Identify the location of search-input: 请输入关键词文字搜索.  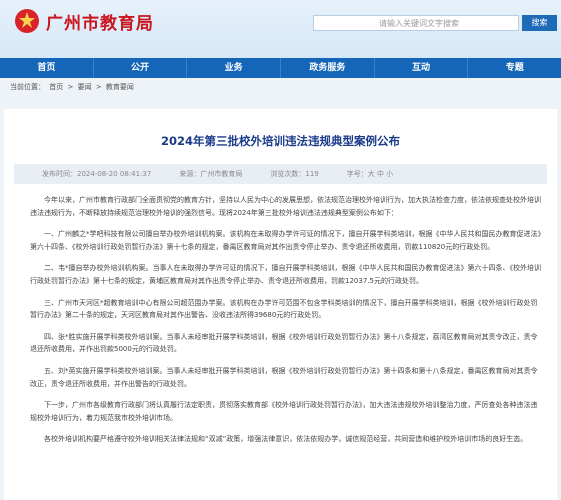
(416, 23).